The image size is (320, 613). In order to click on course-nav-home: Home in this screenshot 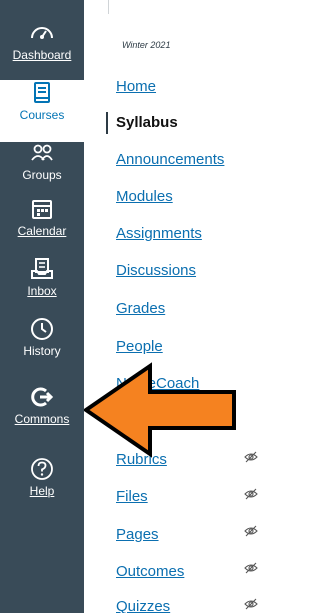, I will do `click(136, 87)`.